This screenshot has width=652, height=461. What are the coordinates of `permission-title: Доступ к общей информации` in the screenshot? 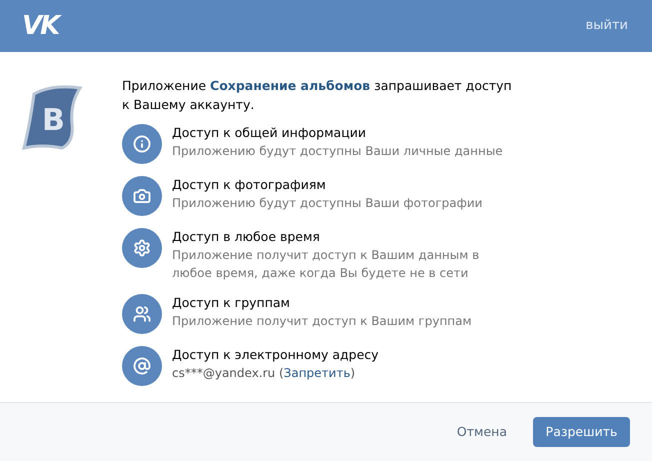 It's located at (269, 133).